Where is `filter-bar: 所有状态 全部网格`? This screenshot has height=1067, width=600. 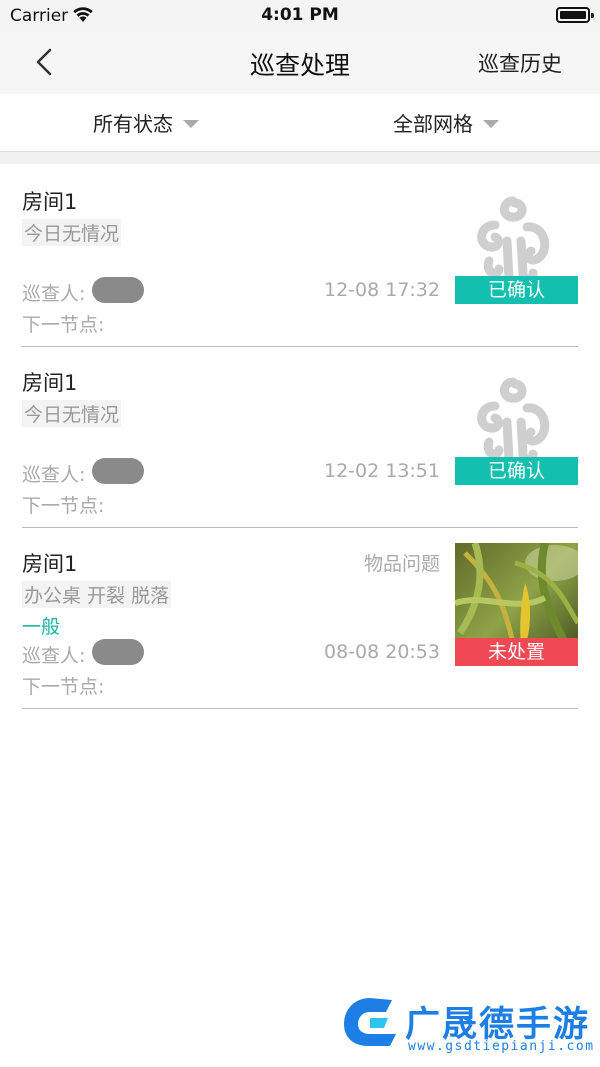
filter-bar: 所有状态 全部网格 is located at coordinates (300, 123).